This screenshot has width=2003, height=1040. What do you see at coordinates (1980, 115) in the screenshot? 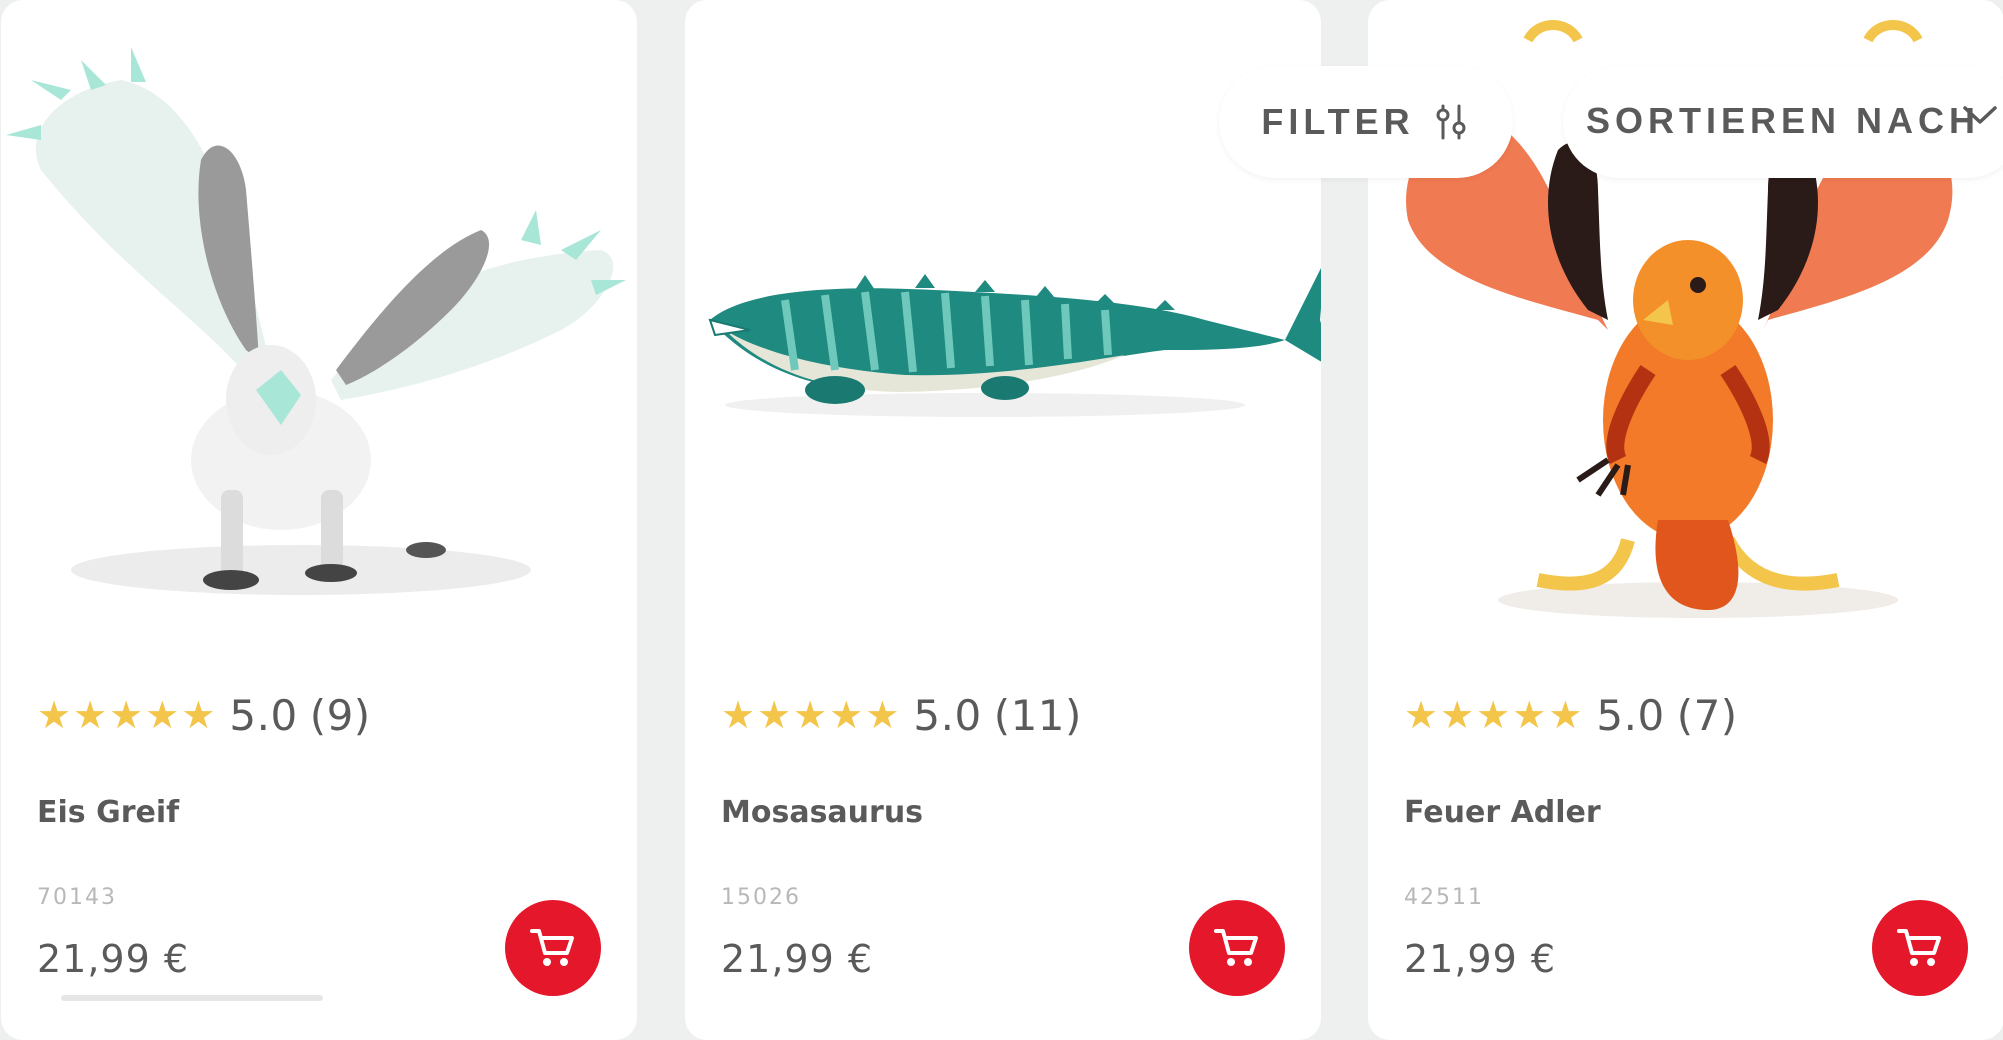
I see `chevron-down-icon` at bounding box center [1980, 115].